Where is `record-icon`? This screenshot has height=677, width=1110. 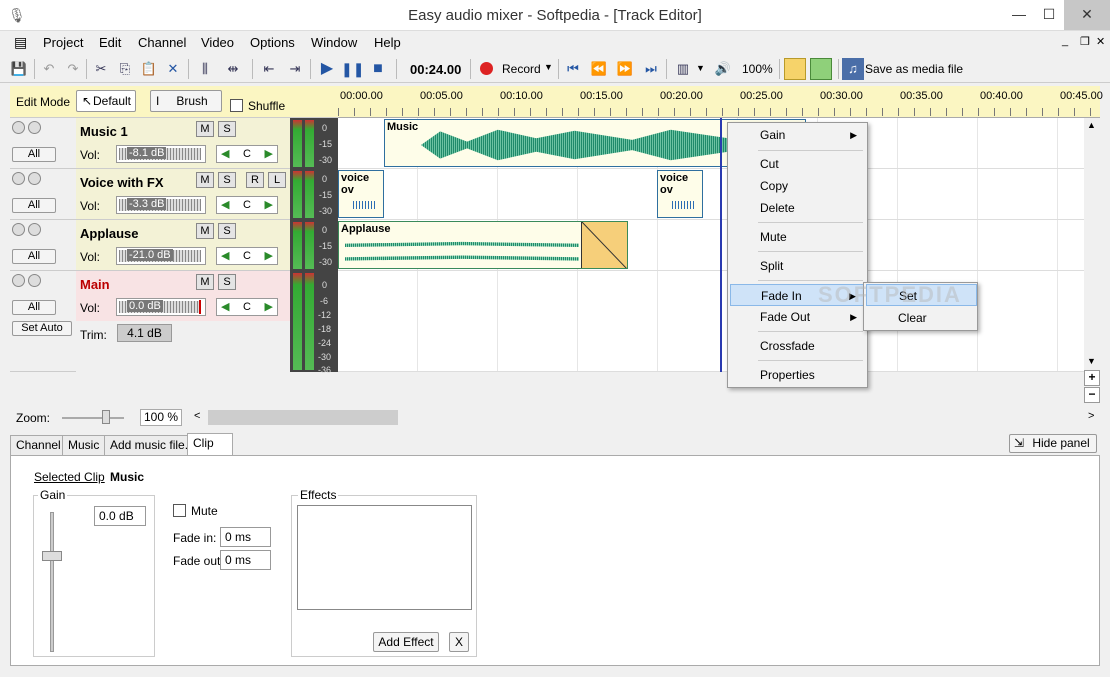 record-icon is located at coordinates (486, 68).